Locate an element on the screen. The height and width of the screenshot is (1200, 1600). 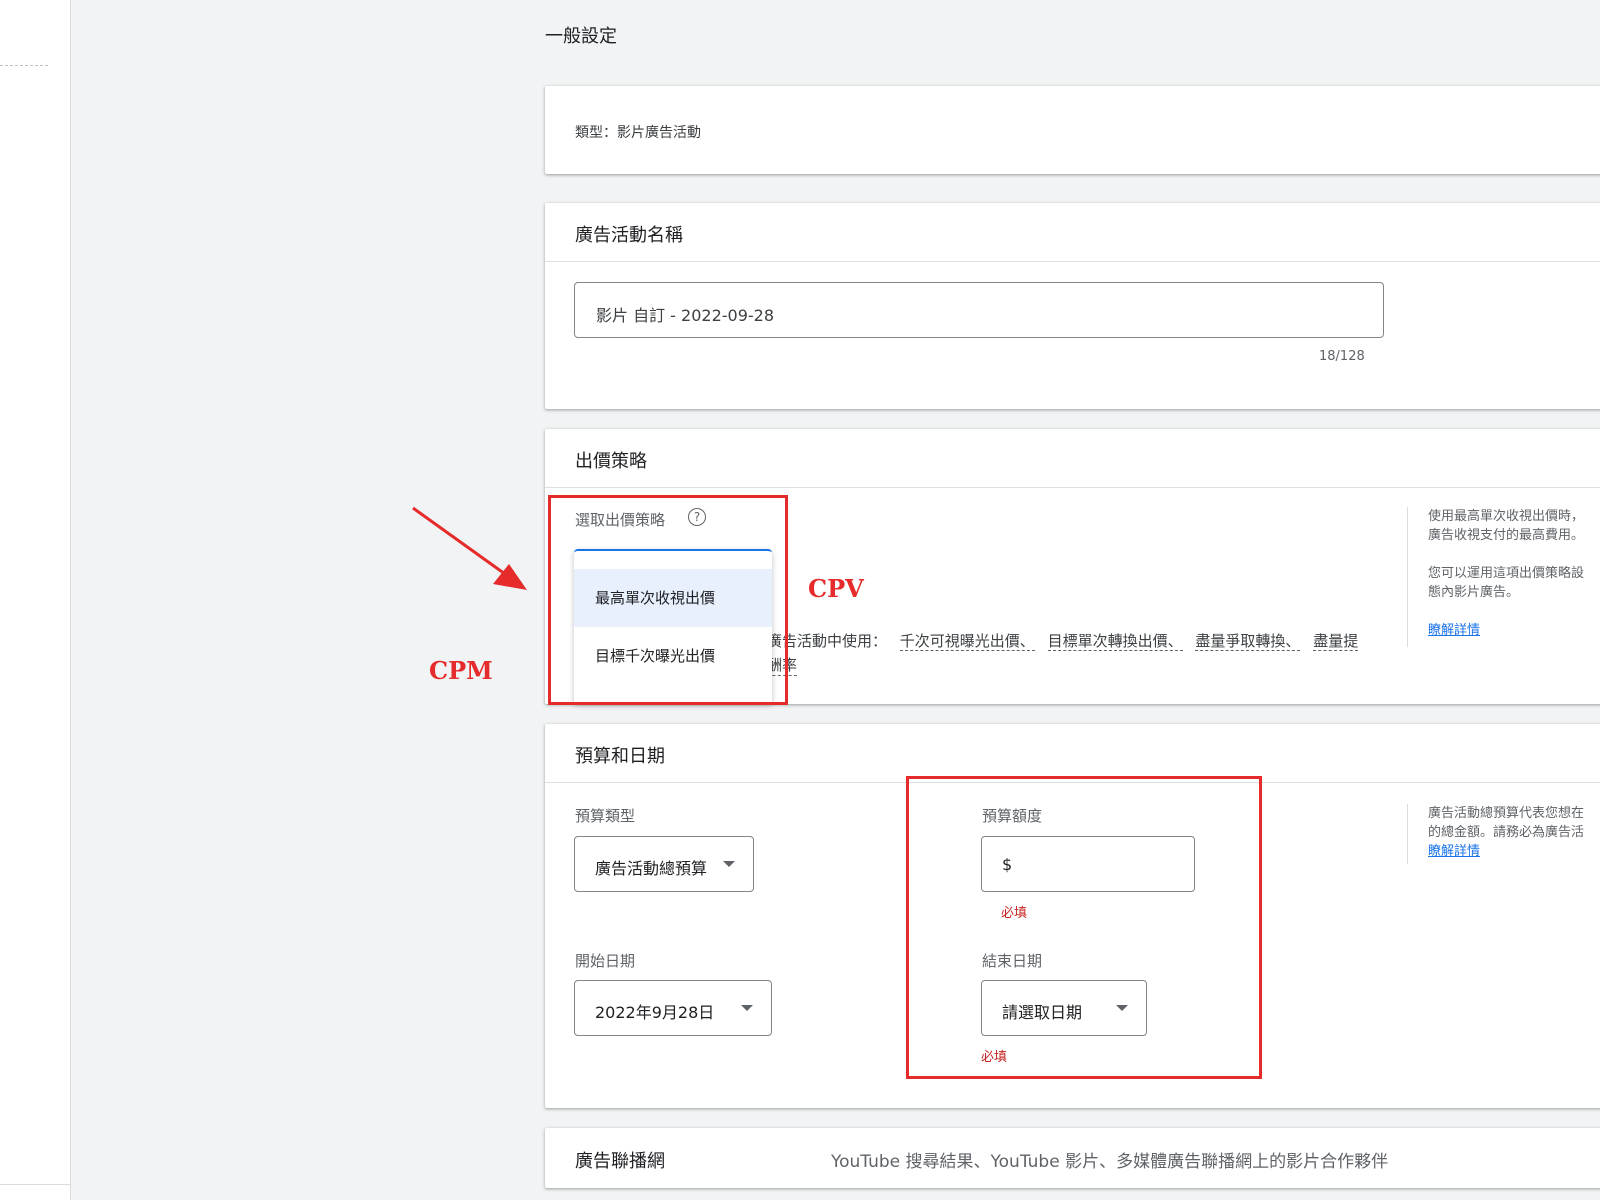
budget-side-note: 廣告活動總預算代表您想在 的總金額。請務必為廣告活 瞭解詳情 is located at coordinates (1503, 834).